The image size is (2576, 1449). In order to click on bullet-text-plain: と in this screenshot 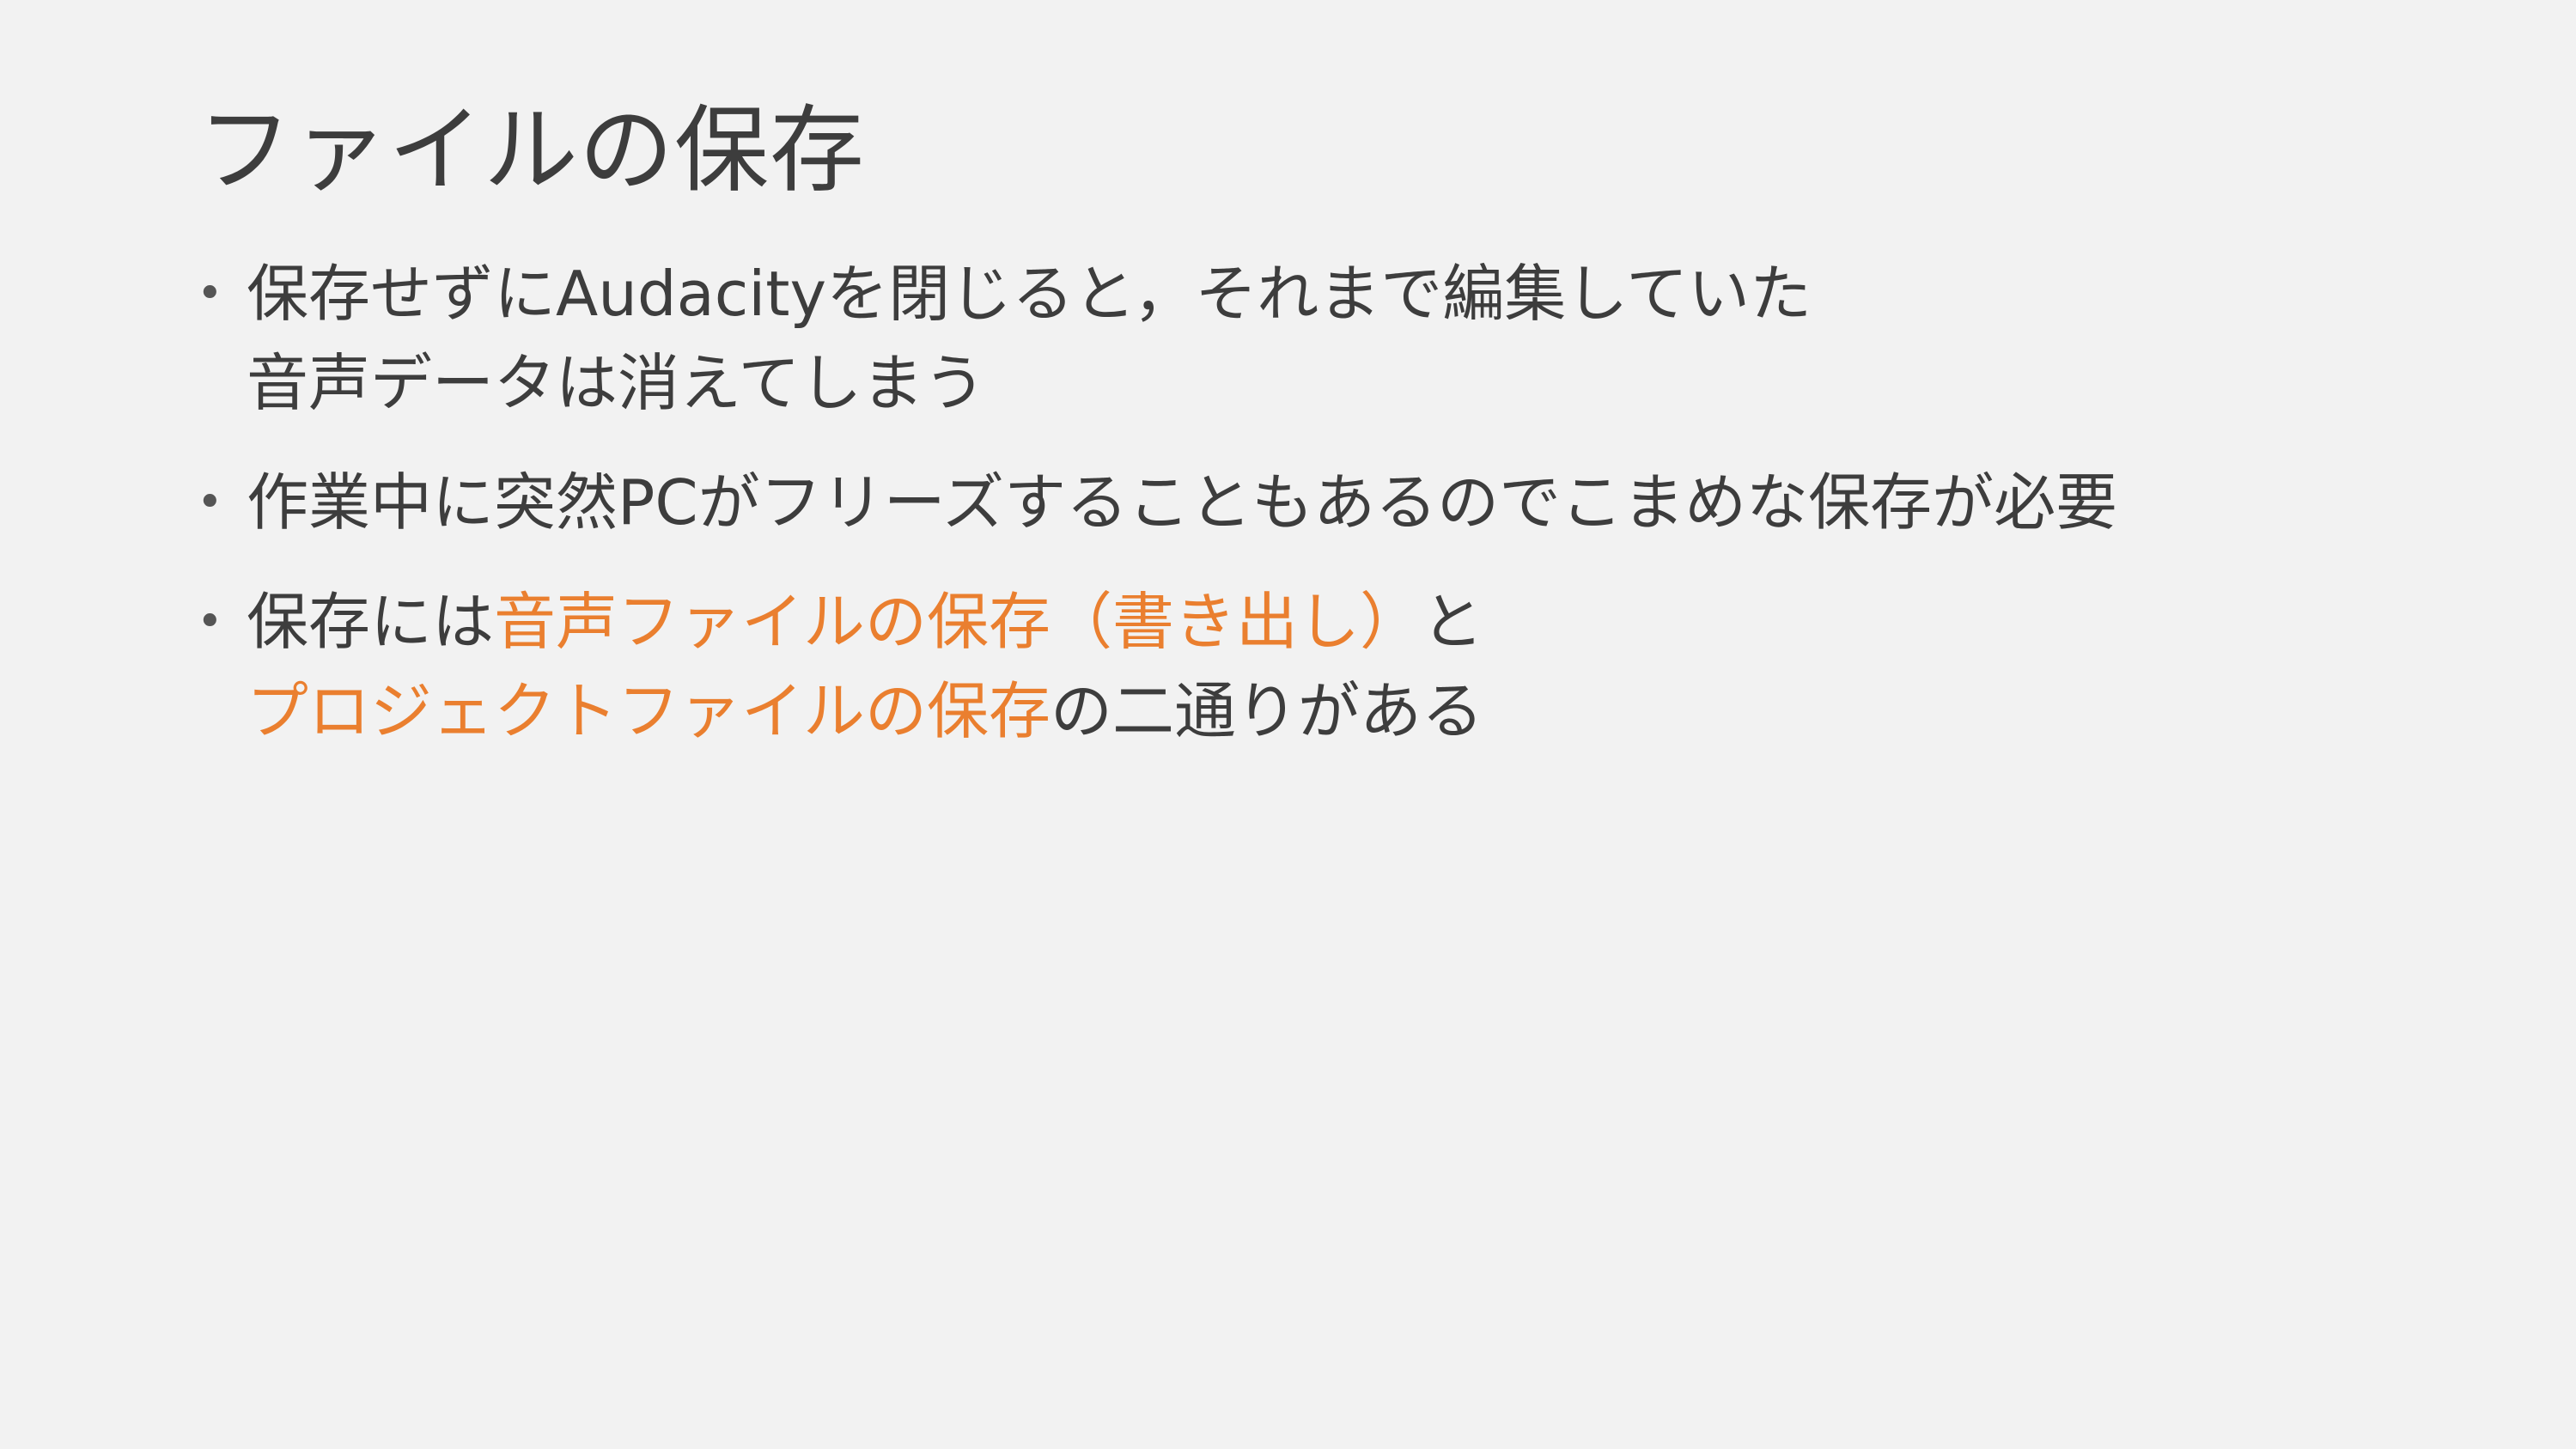, I will do `click(1453, 622)`.